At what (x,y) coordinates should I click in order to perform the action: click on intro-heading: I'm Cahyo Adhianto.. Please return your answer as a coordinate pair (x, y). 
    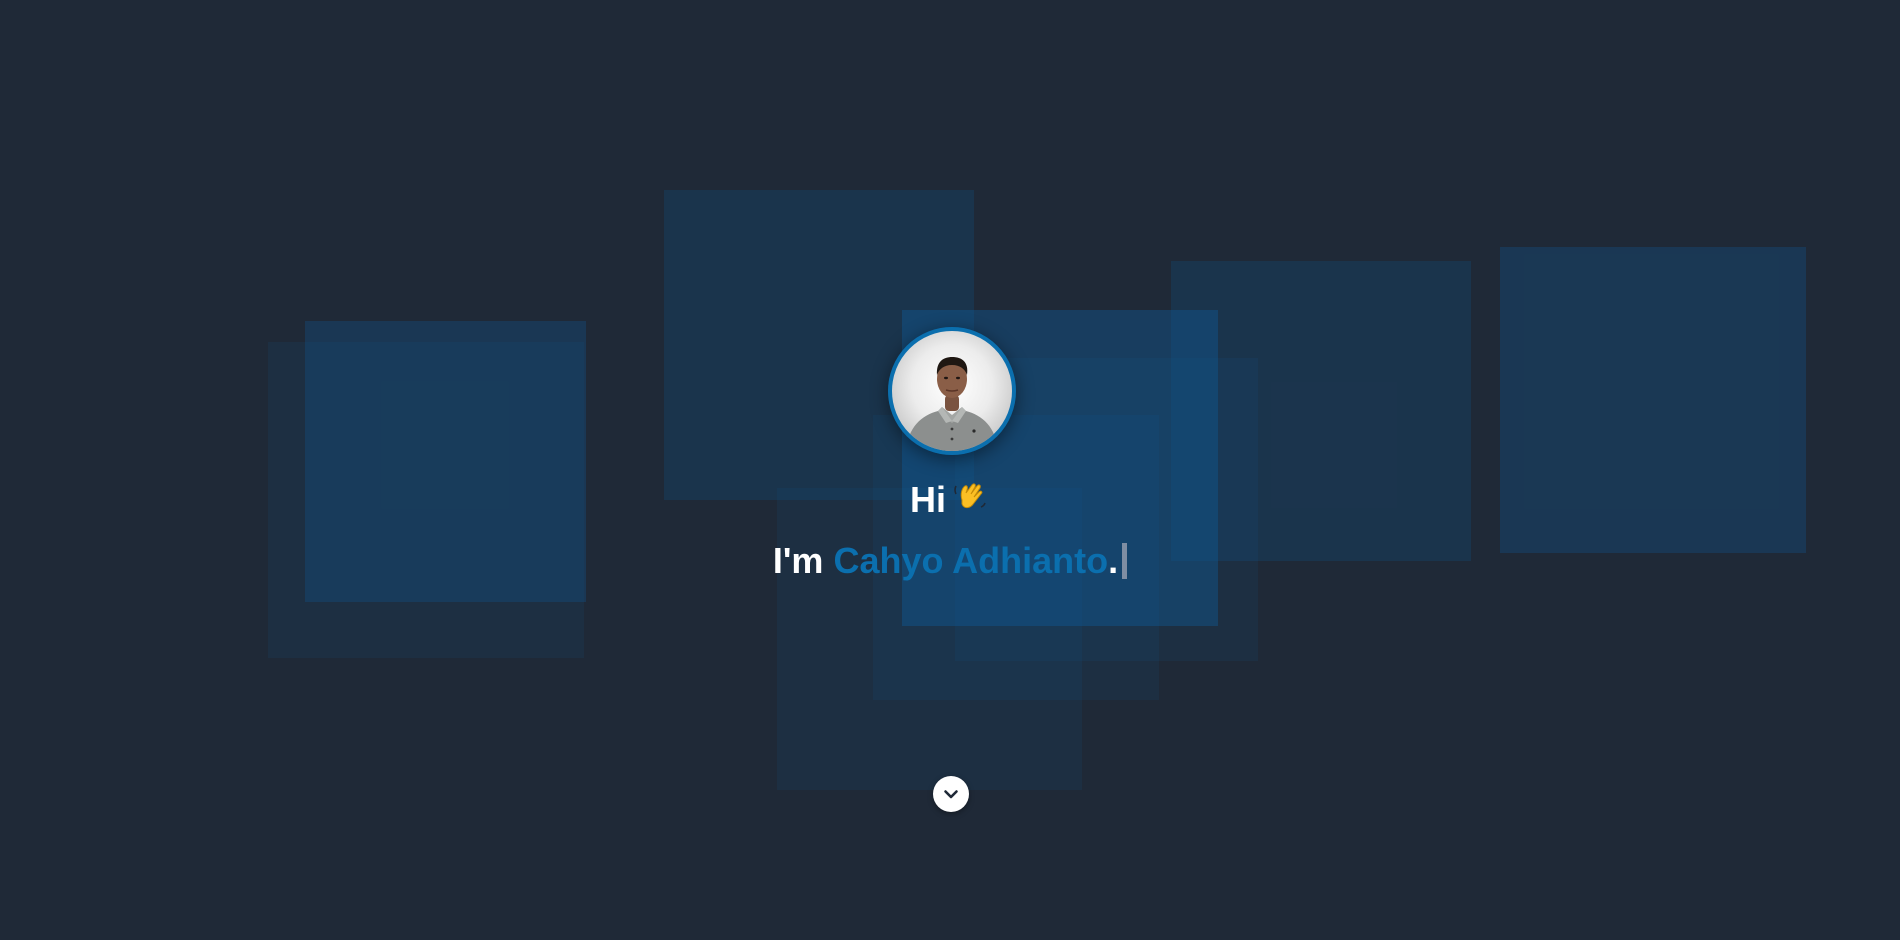
    Looking at the image, I should click on (950, 561).